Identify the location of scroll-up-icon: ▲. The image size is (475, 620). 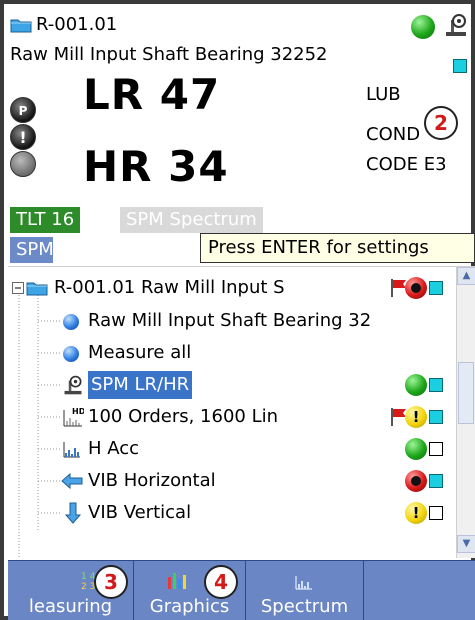
(466, 276).